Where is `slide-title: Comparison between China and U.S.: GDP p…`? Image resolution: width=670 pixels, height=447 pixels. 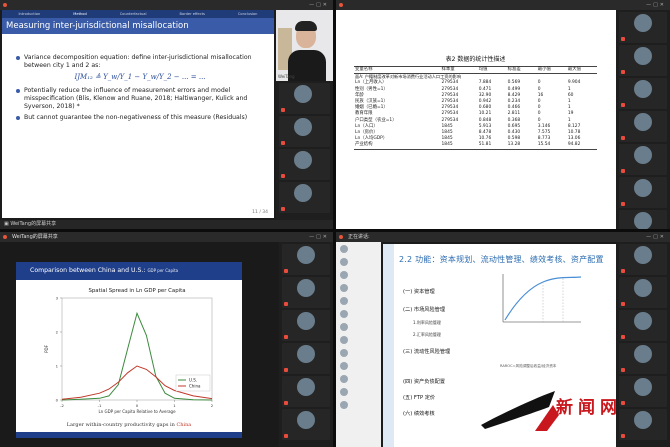 slide-title: Comparison between China and U.S.: GDP p… is located at coordinates (129, 271).